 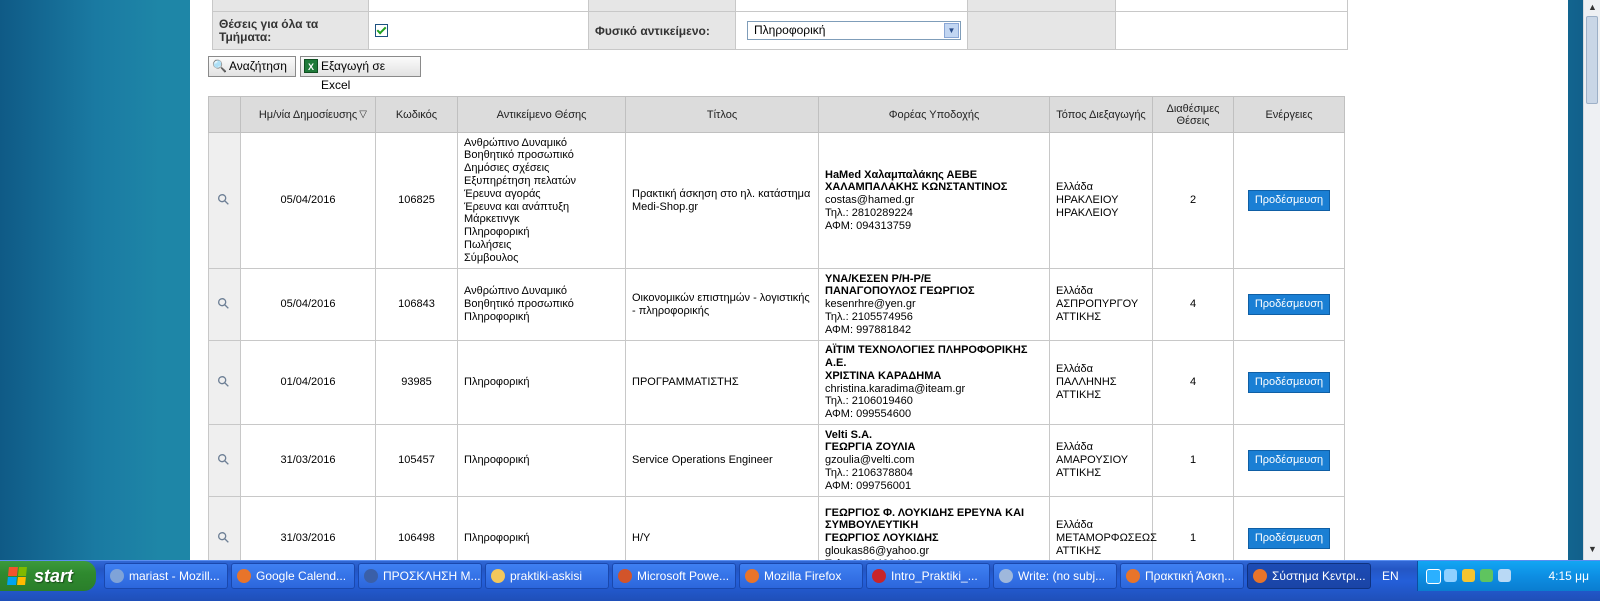 What do you see at coordinates (1097, 304) in the screenshot?
I see `place-line: ΑΣΠΡΟΠΥΡΓΟΥ` at bounding box center [1097, 304].